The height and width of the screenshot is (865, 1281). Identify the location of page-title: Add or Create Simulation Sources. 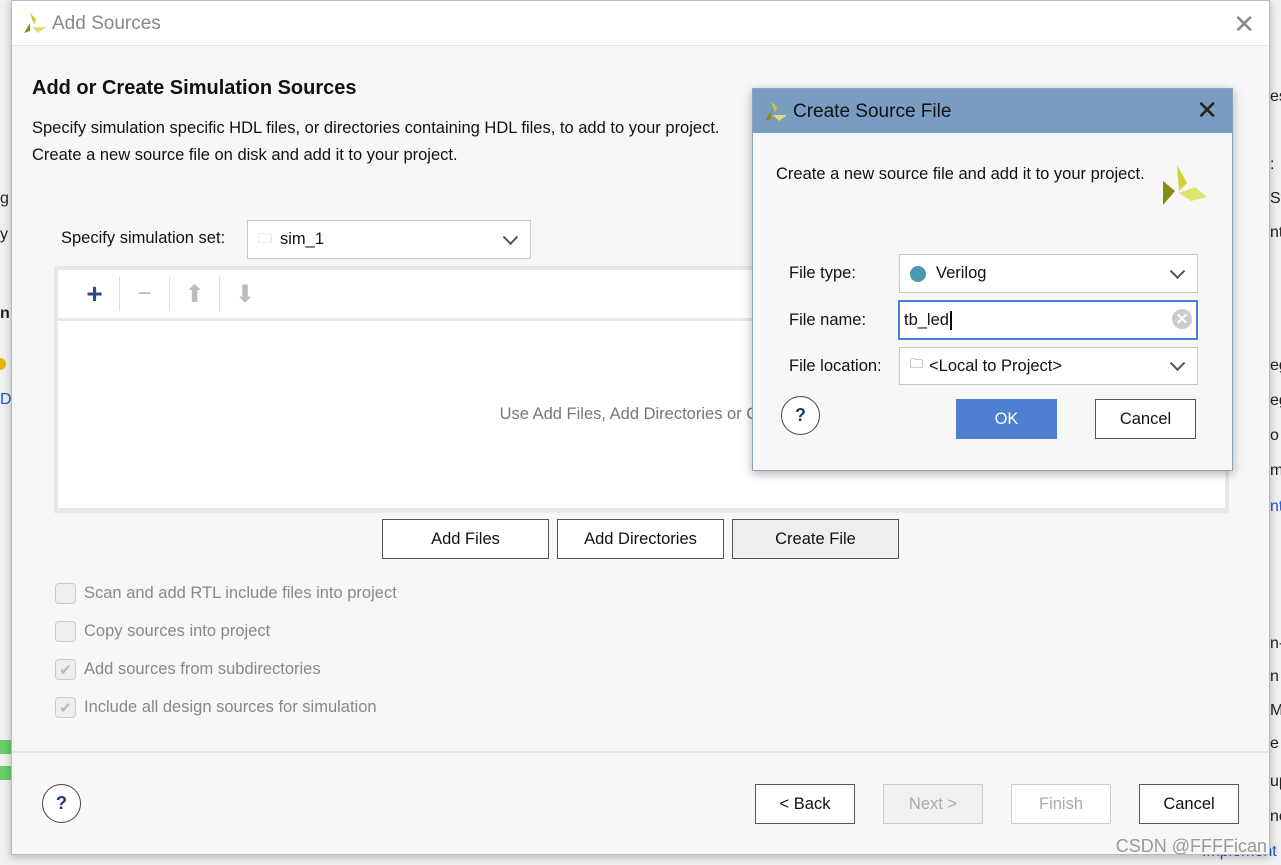
(194, 88).